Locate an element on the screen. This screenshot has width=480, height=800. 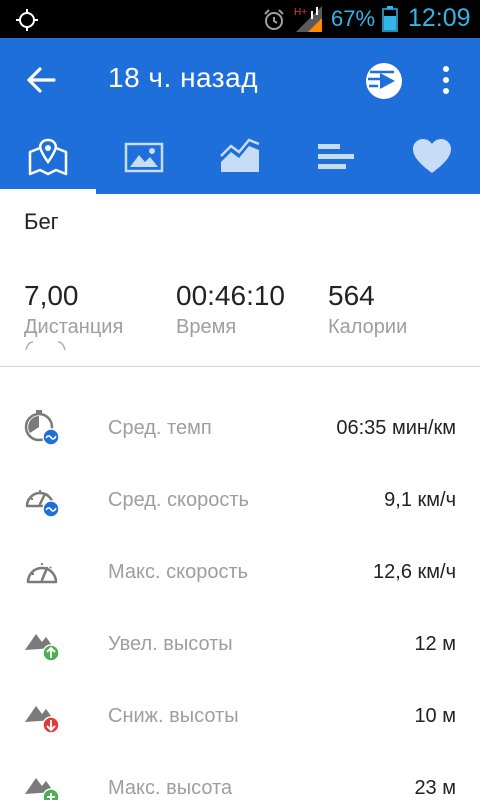
max-elevation-icon is located at coordinates (42, 789).